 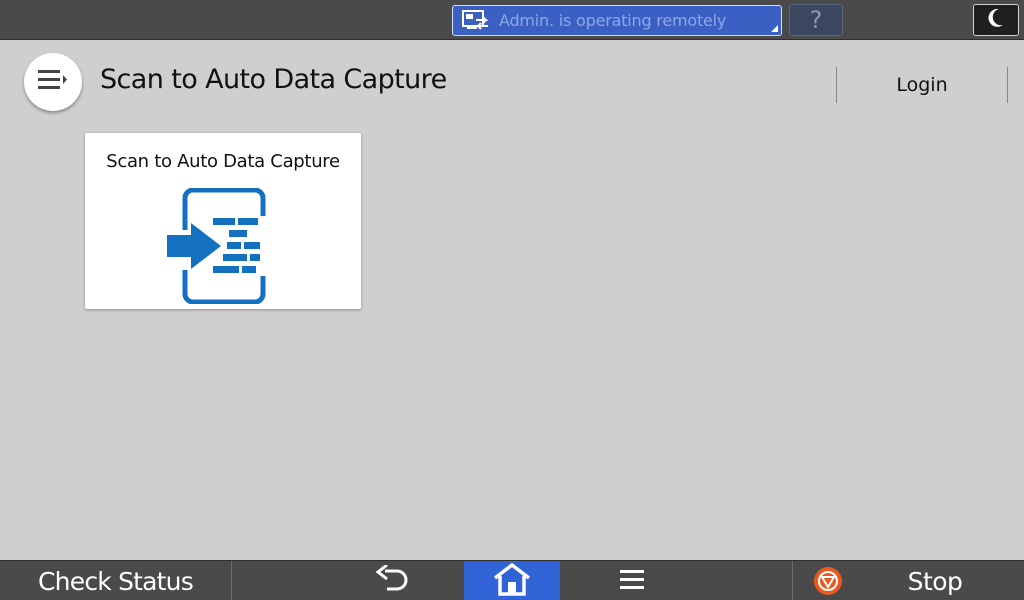 I want to click on back-arrow-icon, so click(x=392, y=580).